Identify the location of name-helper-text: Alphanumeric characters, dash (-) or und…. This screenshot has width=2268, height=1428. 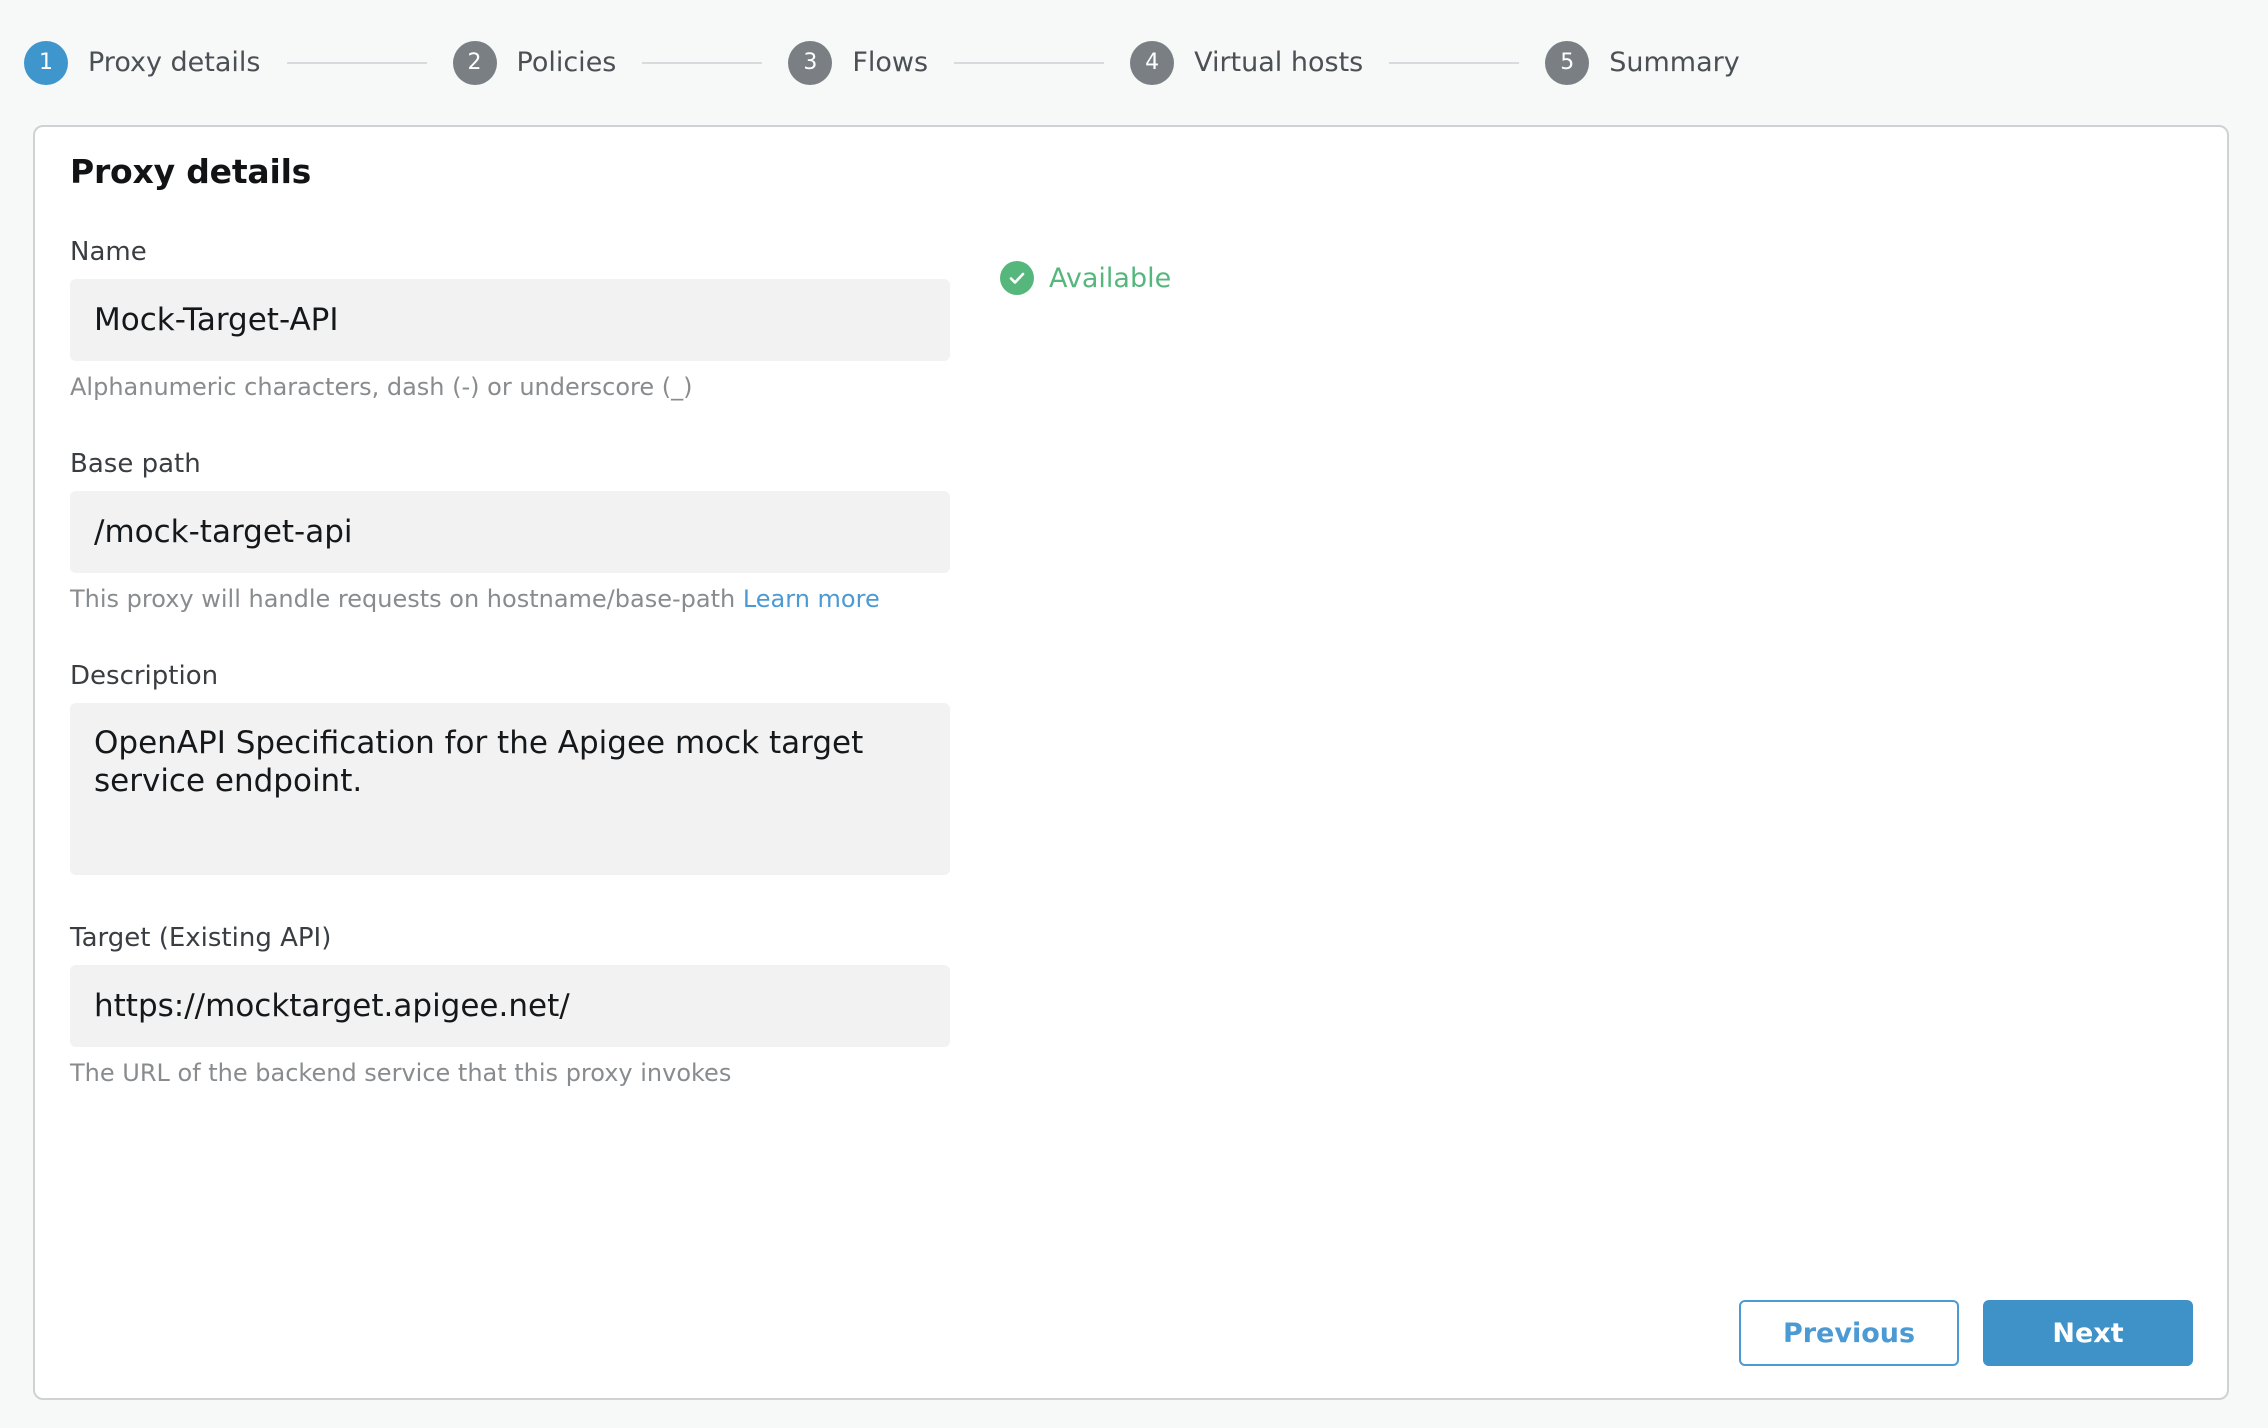
(381, 387).